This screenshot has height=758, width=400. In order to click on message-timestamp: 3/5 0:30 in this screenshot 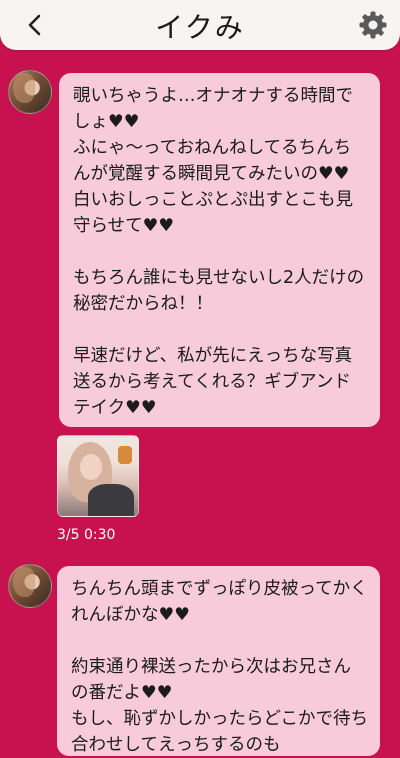, I will do `click(86, 535)`.